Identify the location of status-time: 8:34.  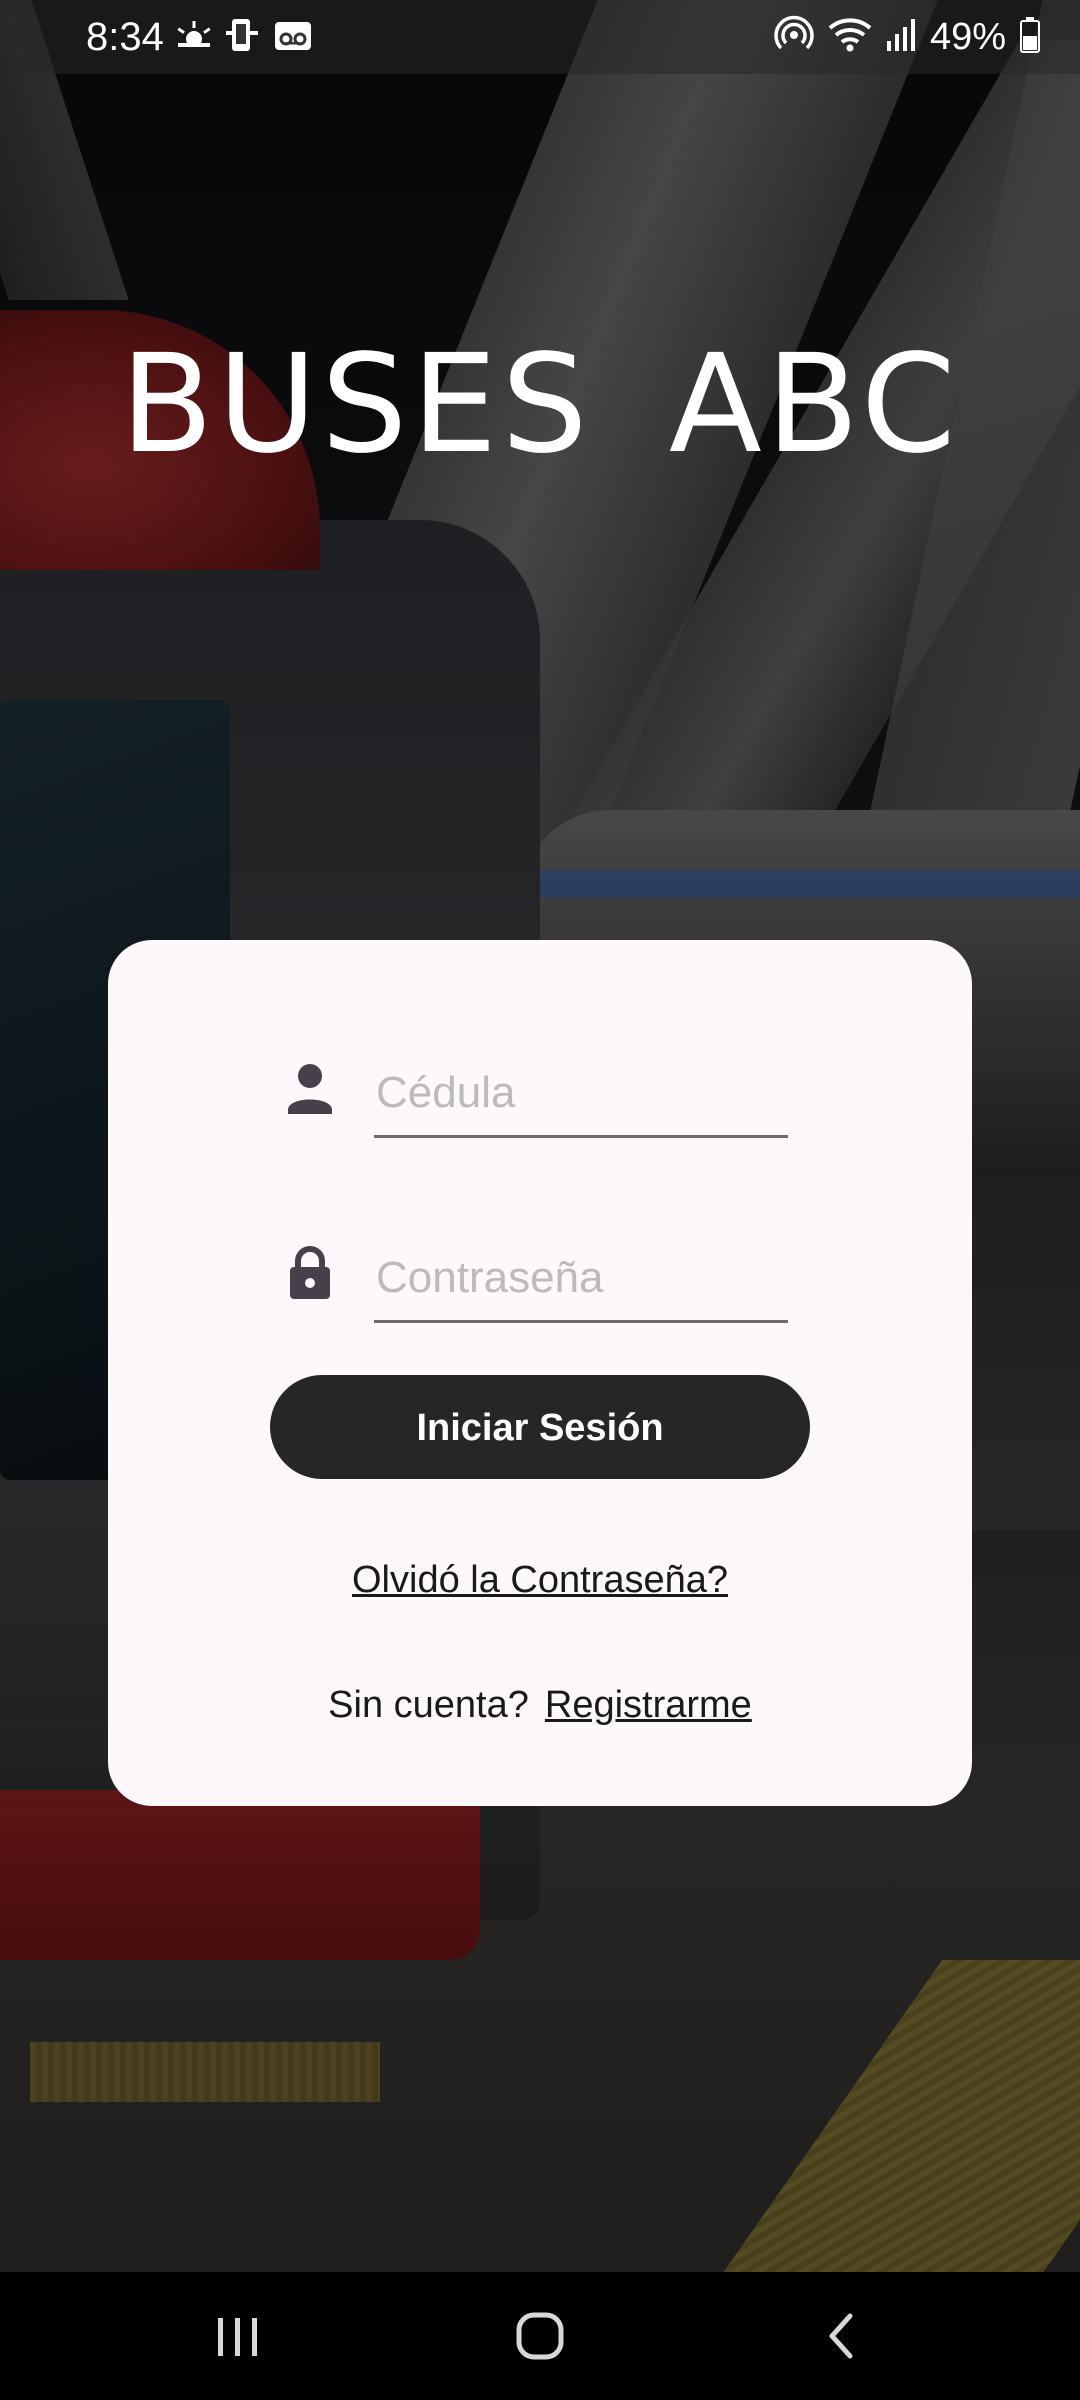
(125, 37).